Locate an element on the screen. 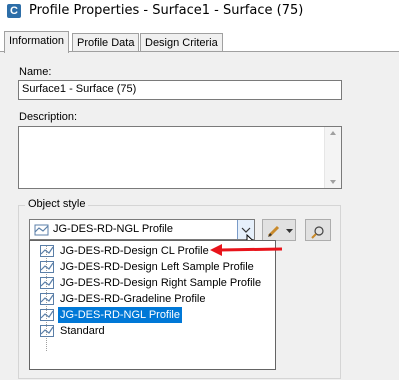 The width and height of the screenshot is (399, 380). edit-style-icon is located at coordinates (280, 231).